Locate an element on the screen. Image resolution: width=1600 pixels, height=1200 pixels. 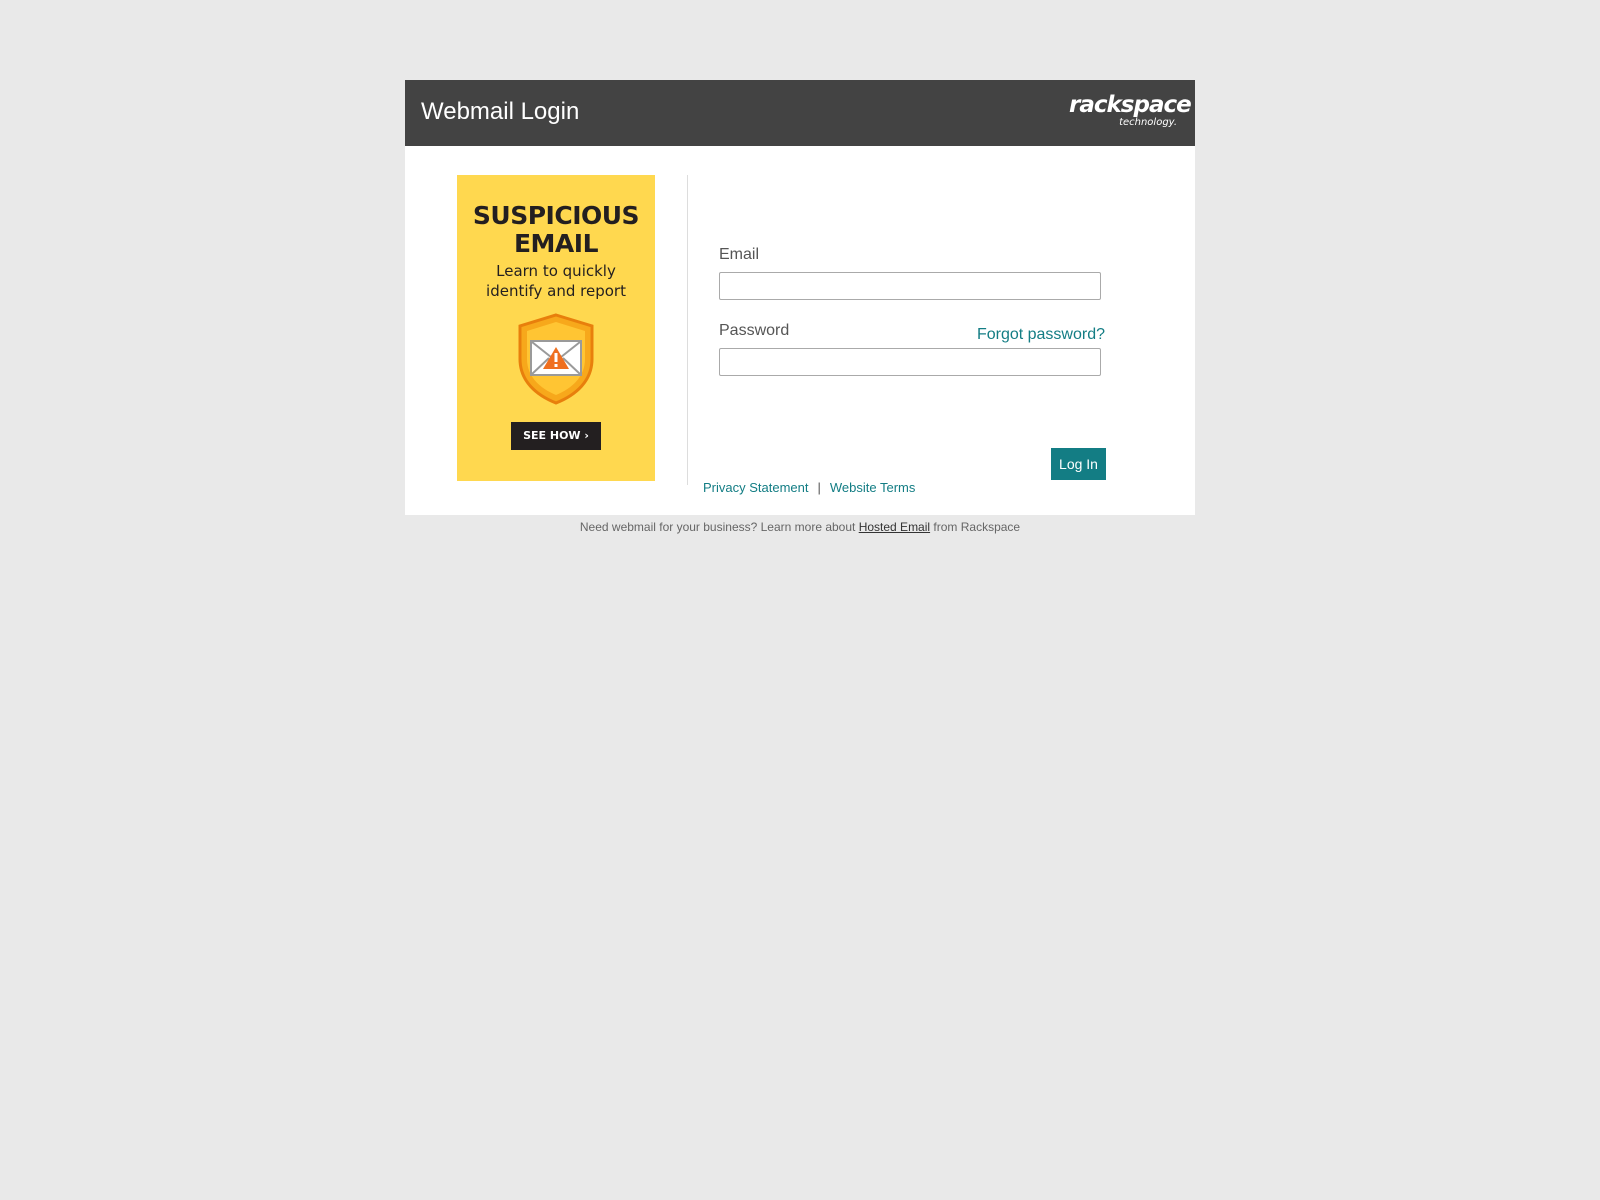
page-title: Webmail Login is located at coordinates (500, 111).